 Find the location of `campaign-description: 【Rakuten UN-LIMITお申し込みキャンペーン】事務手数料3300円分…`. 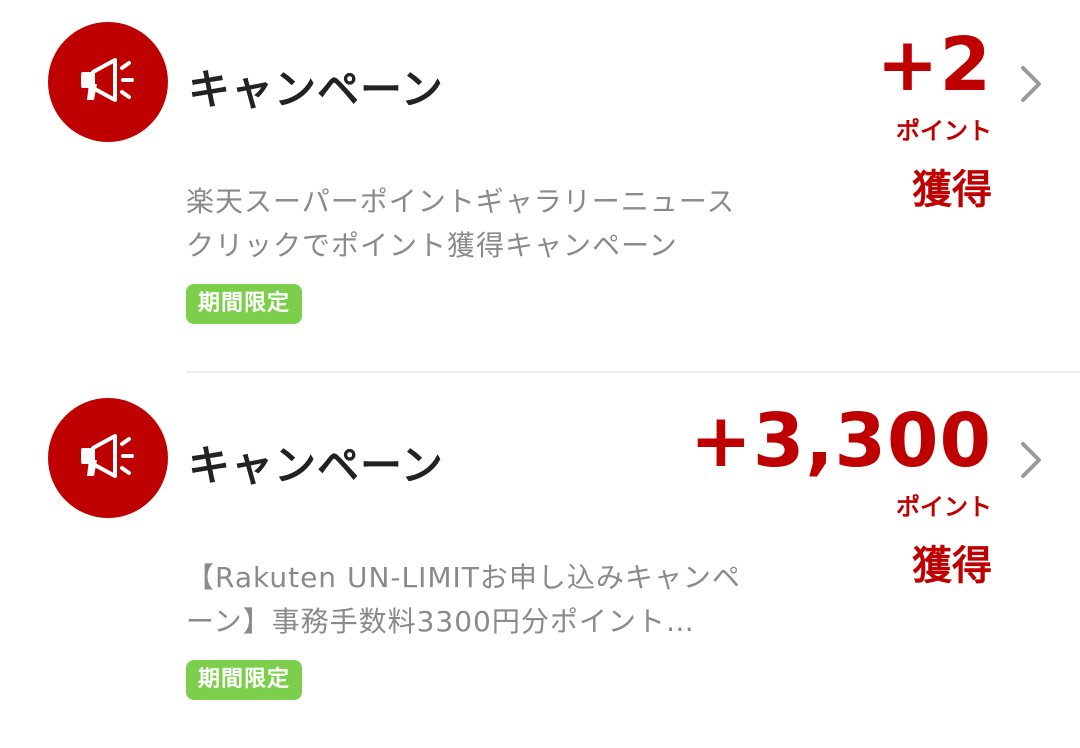

campaign-description: 【Rakuten UN-LIMITお申し込みキャンペーン】事務手数料3300円分… is located at coordinates (463, 599).